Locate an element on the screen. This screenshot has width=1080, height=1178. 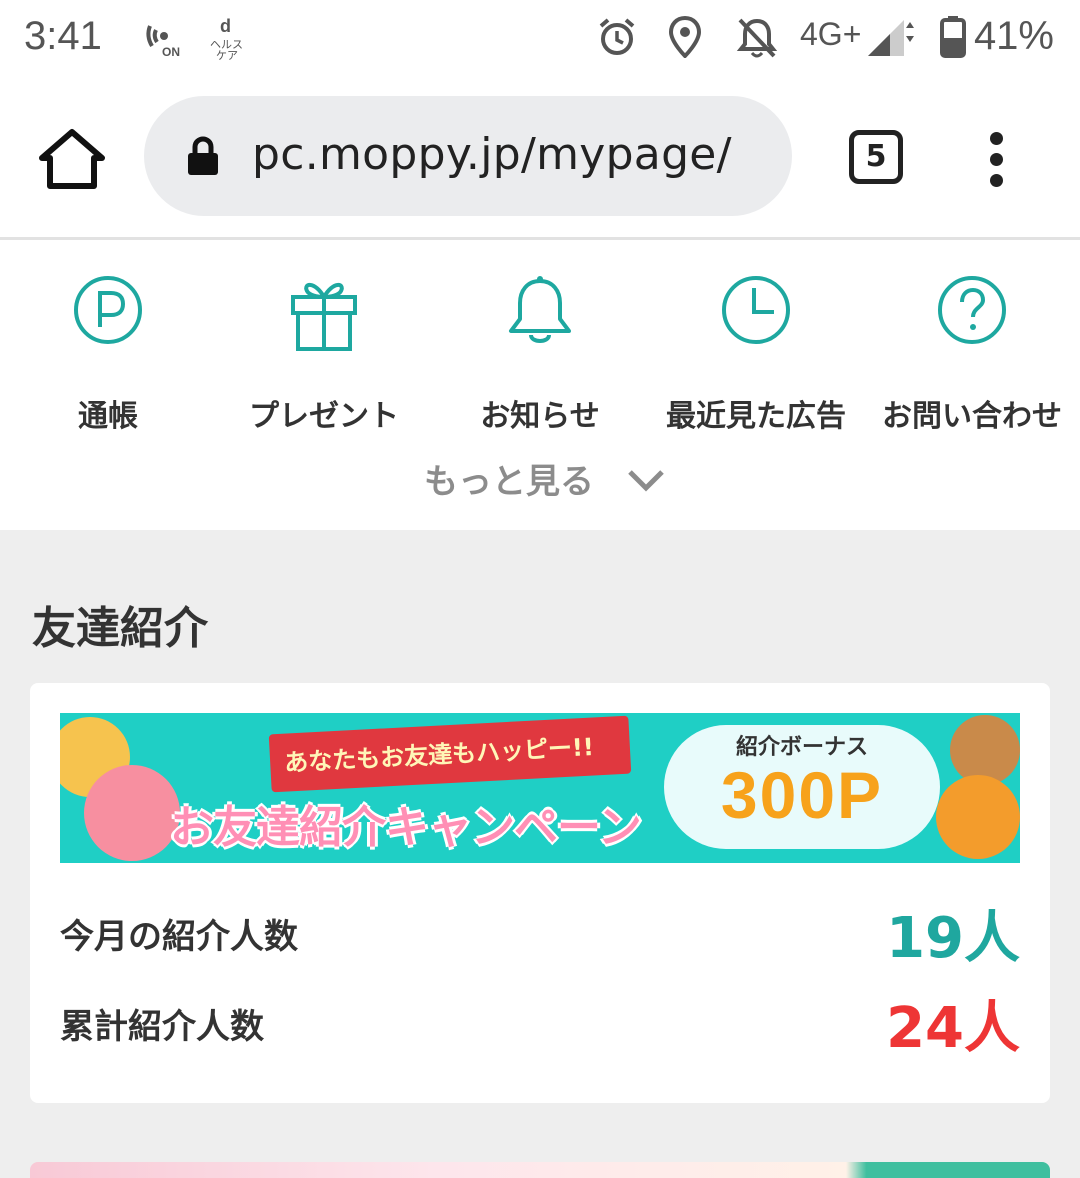
battery-icon is located at coordinates (953, 39).